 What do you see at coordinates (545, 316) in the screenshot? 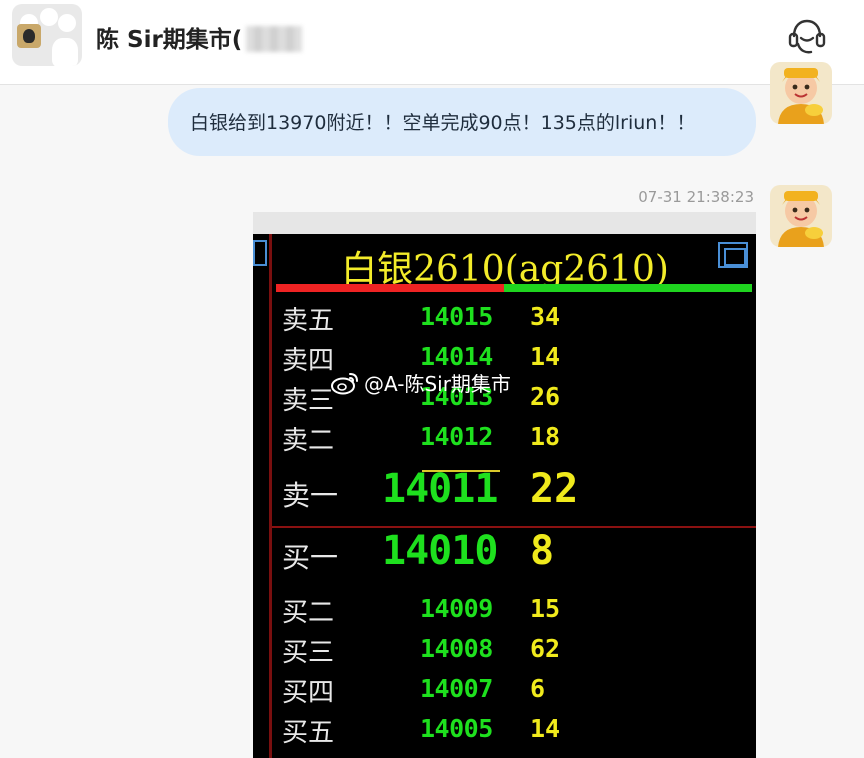
I see `row-volume: 34` at bounding box center [545, 316].